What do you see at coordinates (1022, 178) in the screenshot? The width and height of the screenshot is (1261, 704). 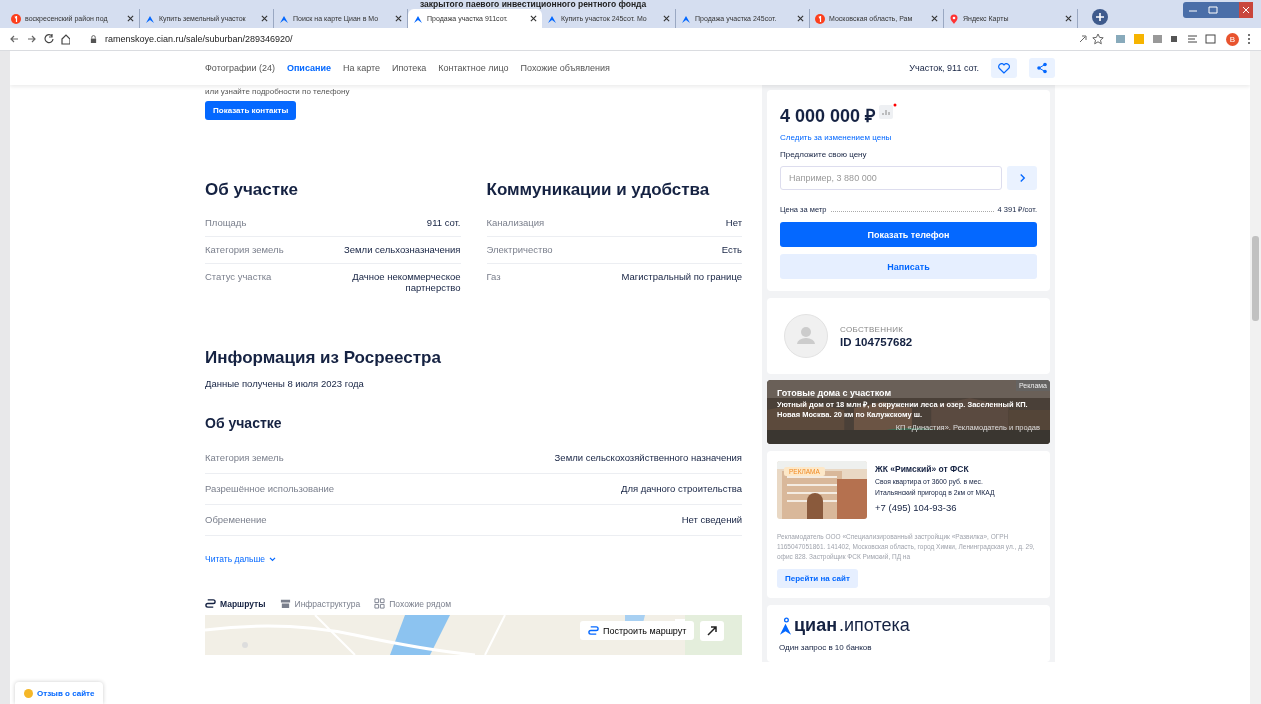 I see `chevron-right-icon` at bounding box center [1022, 178].